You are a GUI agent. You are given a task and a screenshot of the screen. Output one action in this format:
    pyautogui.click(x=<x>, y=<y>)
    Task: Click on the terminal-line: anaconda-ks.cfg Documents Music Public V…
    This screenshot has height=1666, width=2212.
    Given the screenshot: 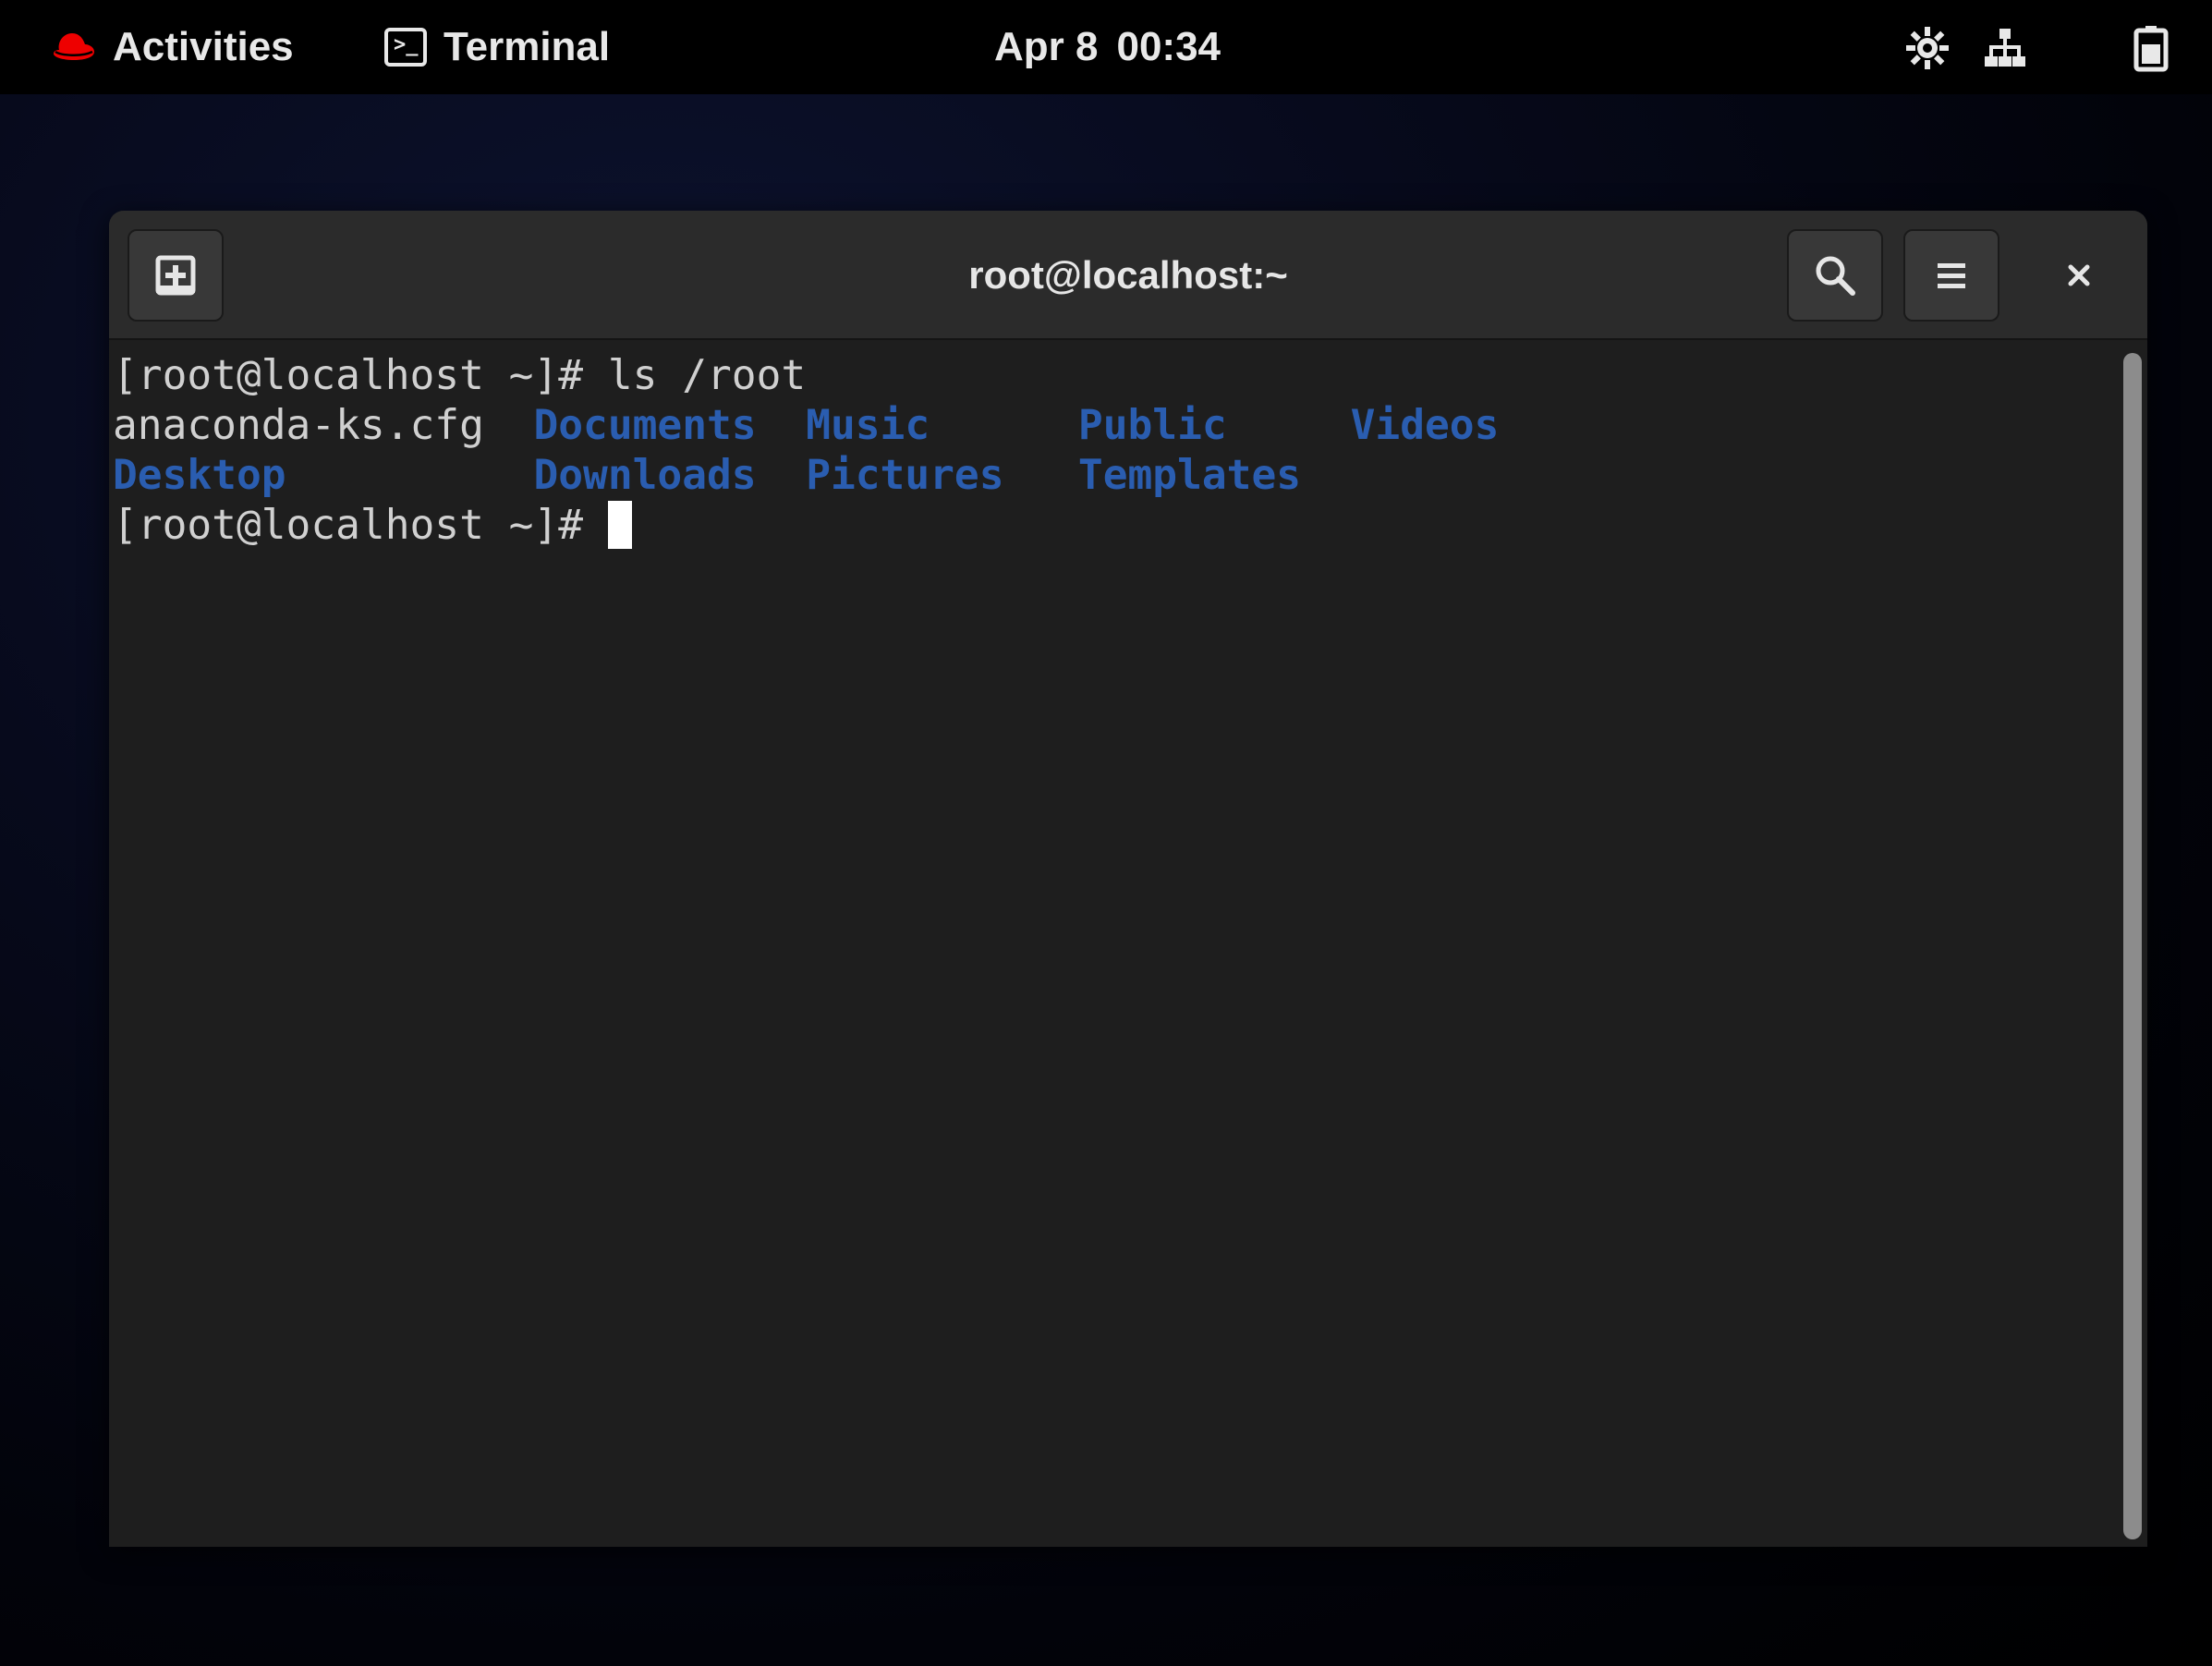 What is the action you would take?
    pyautogui.click(x=1113, y=426)
    